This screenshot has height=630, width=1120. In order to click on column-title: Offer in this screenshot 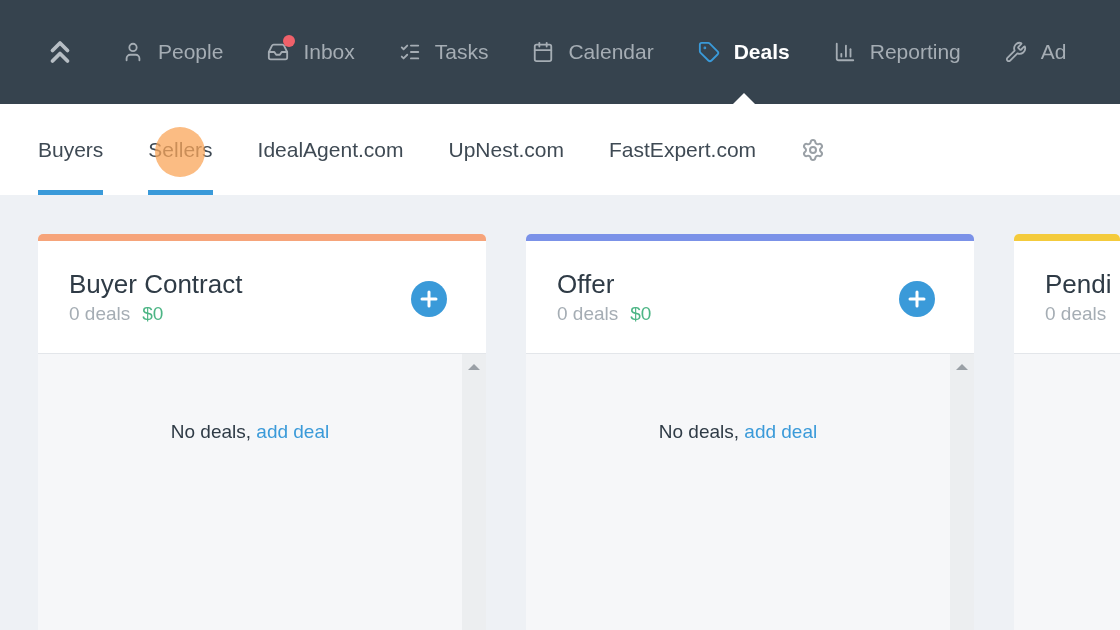, I will do `click(586, 284)`.